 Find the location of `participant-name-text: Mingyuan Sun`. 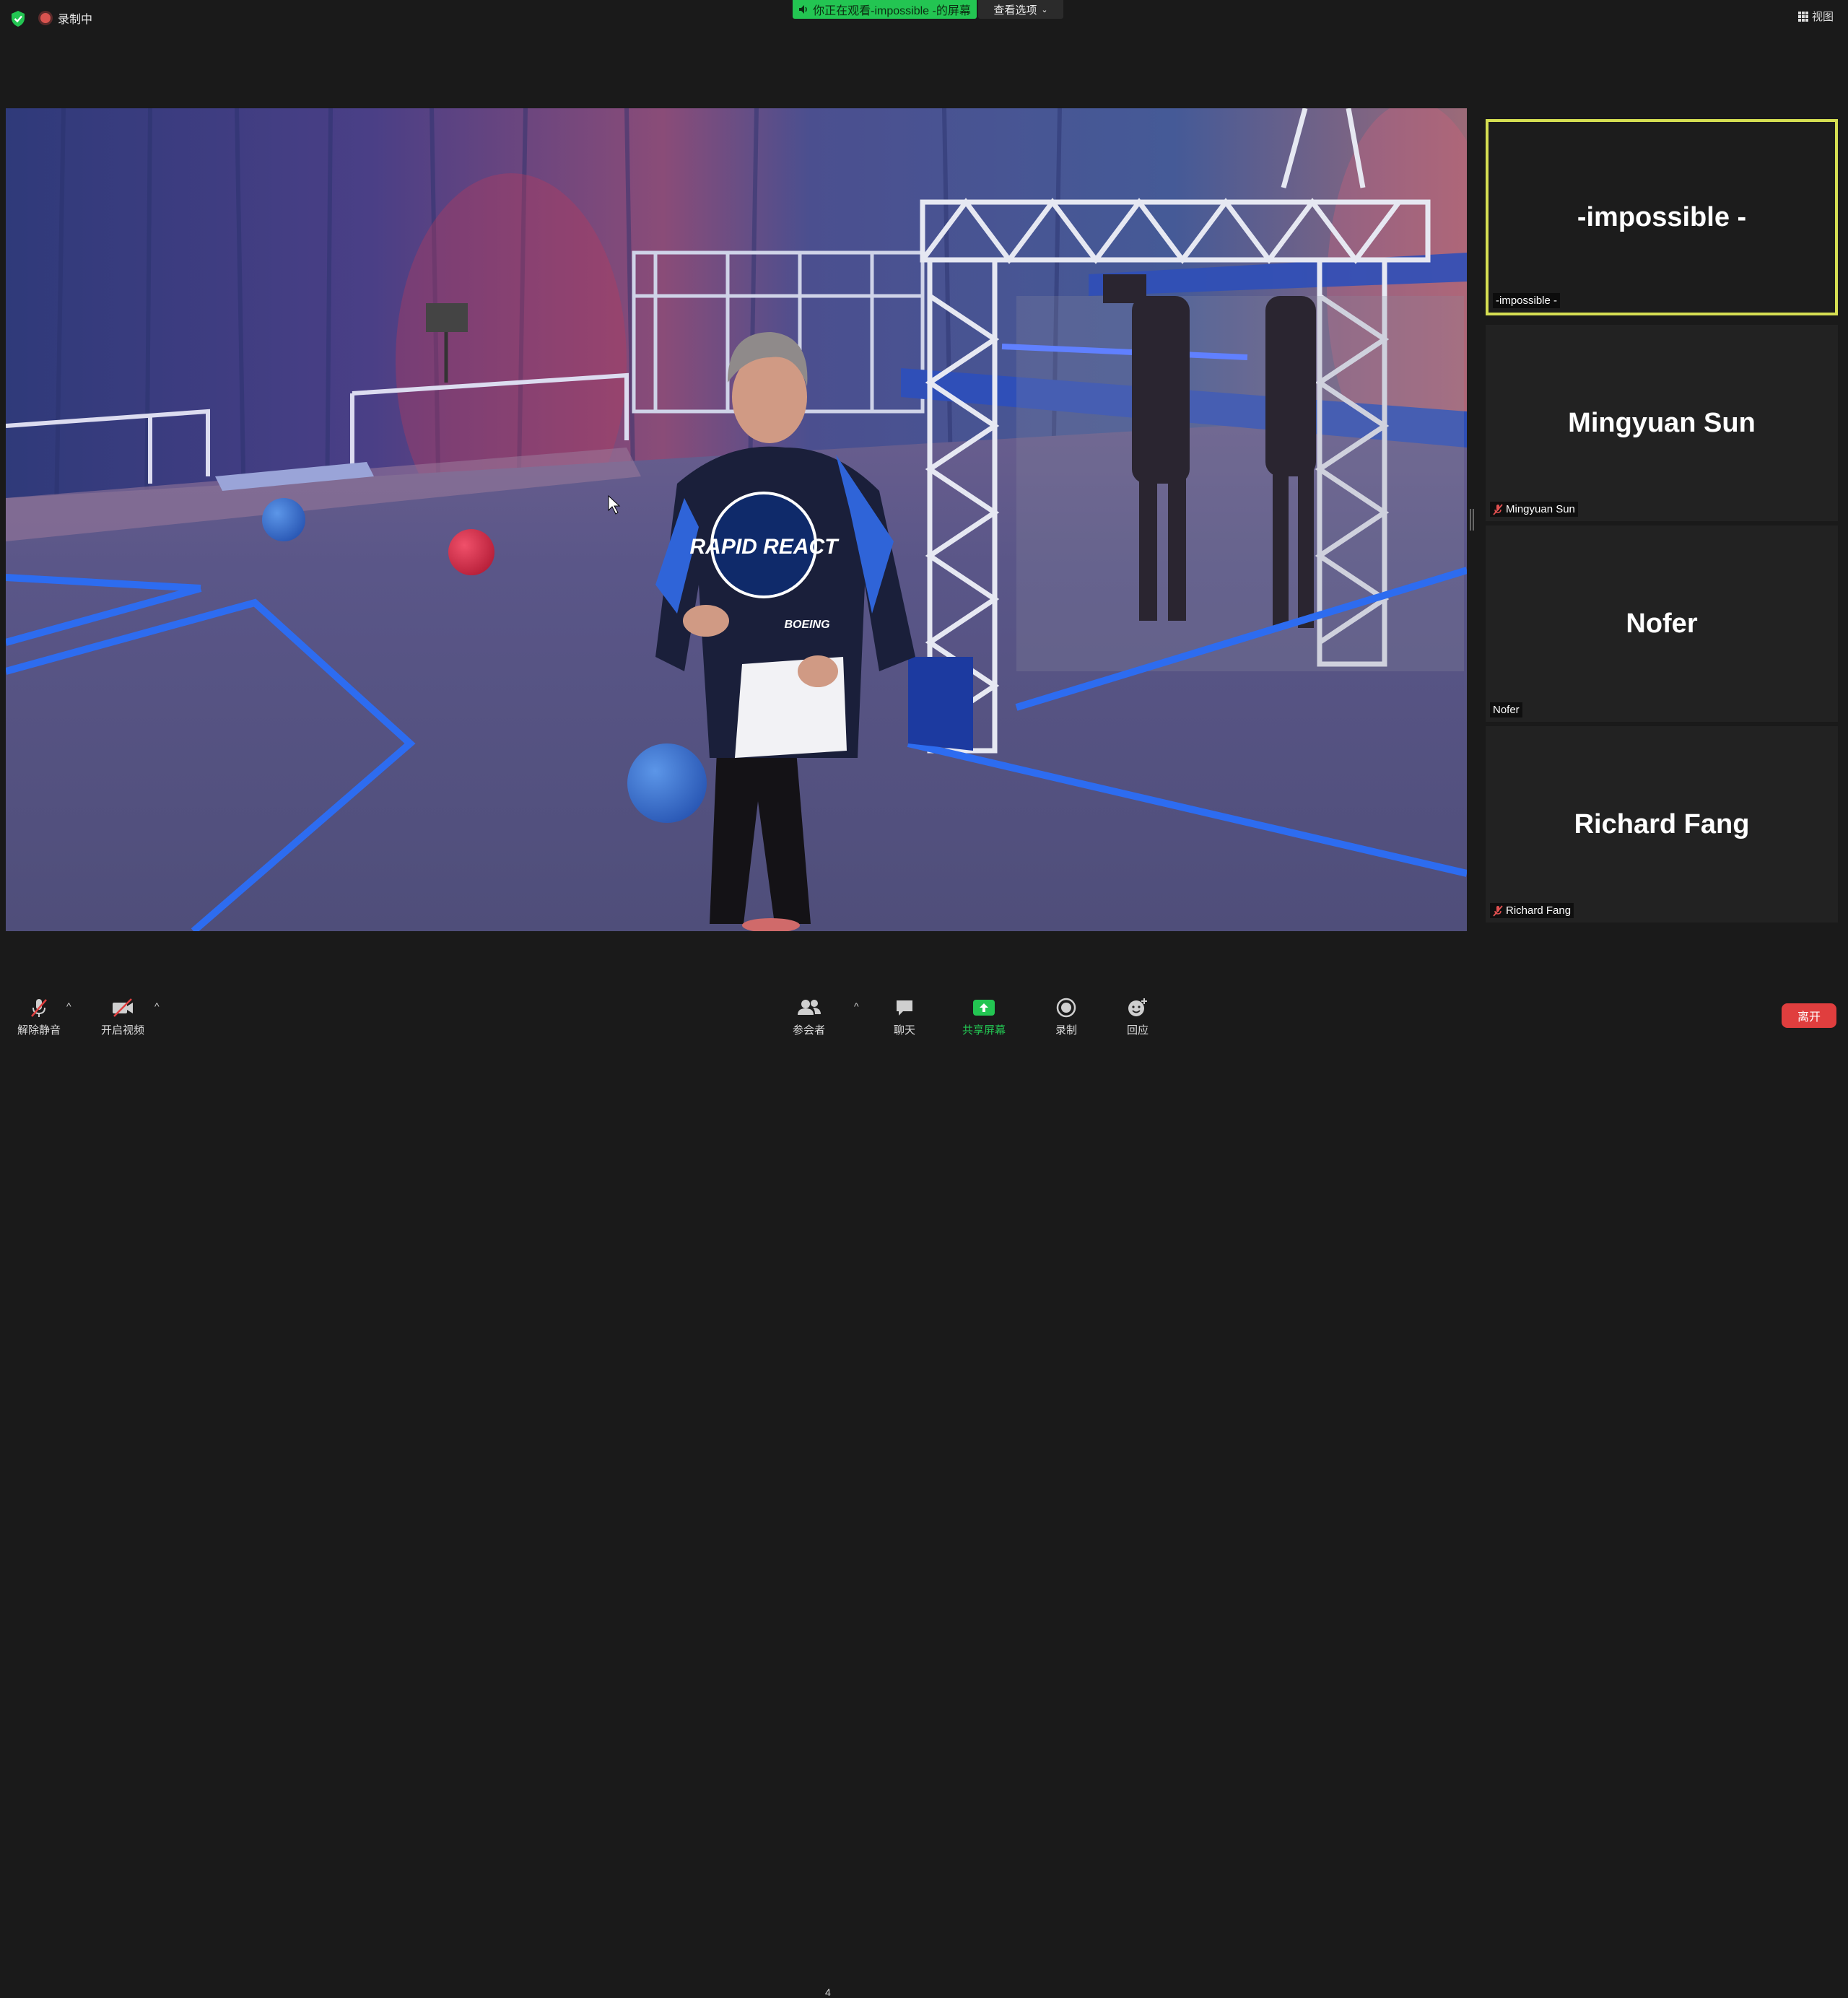

participant-name-text: Mingyuan Sun is located at coordinates (1540, 509).